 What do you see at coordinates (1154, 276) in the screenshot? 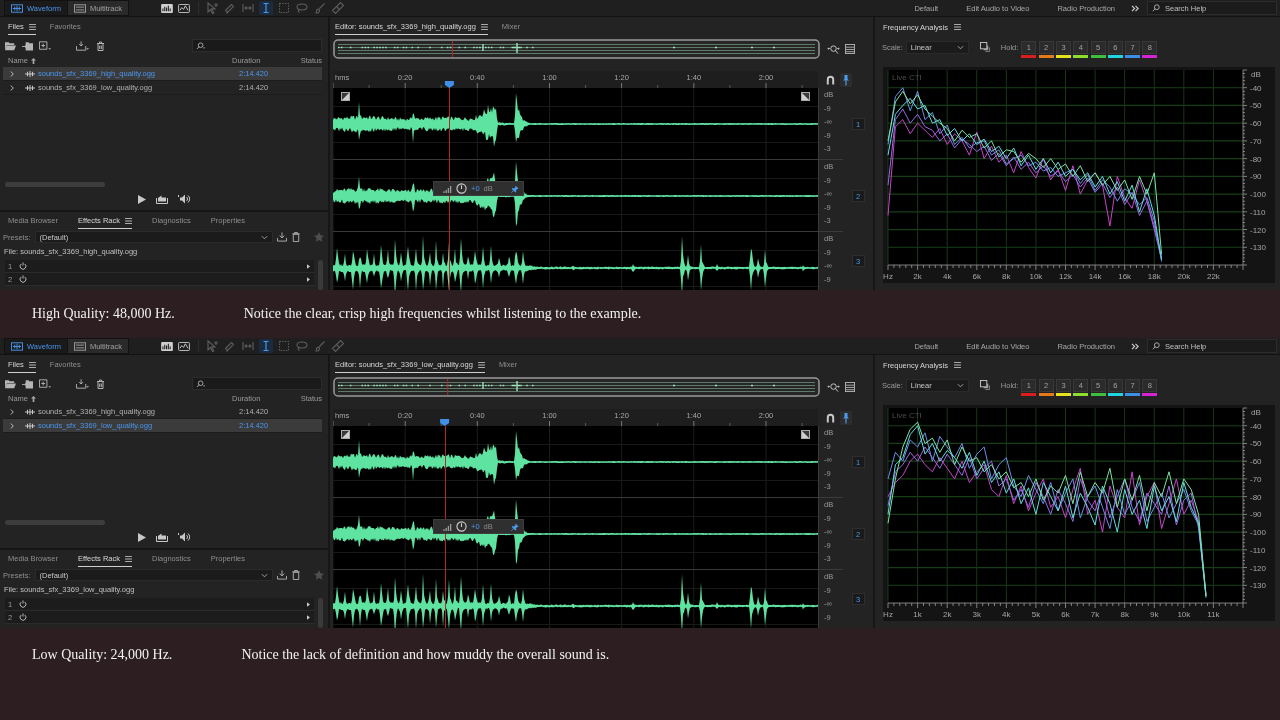
I see `tick-label: 18k` at bounding box center [1154, 276].